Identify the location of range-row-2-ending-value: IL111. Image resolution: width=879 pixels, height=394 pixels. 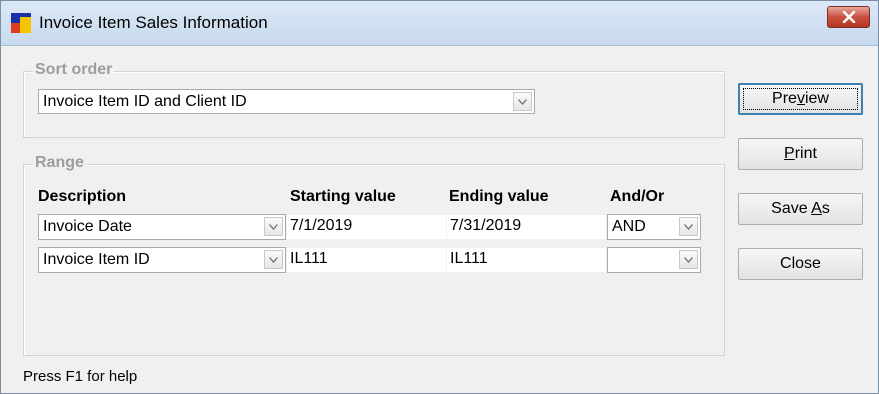
(526, 260).